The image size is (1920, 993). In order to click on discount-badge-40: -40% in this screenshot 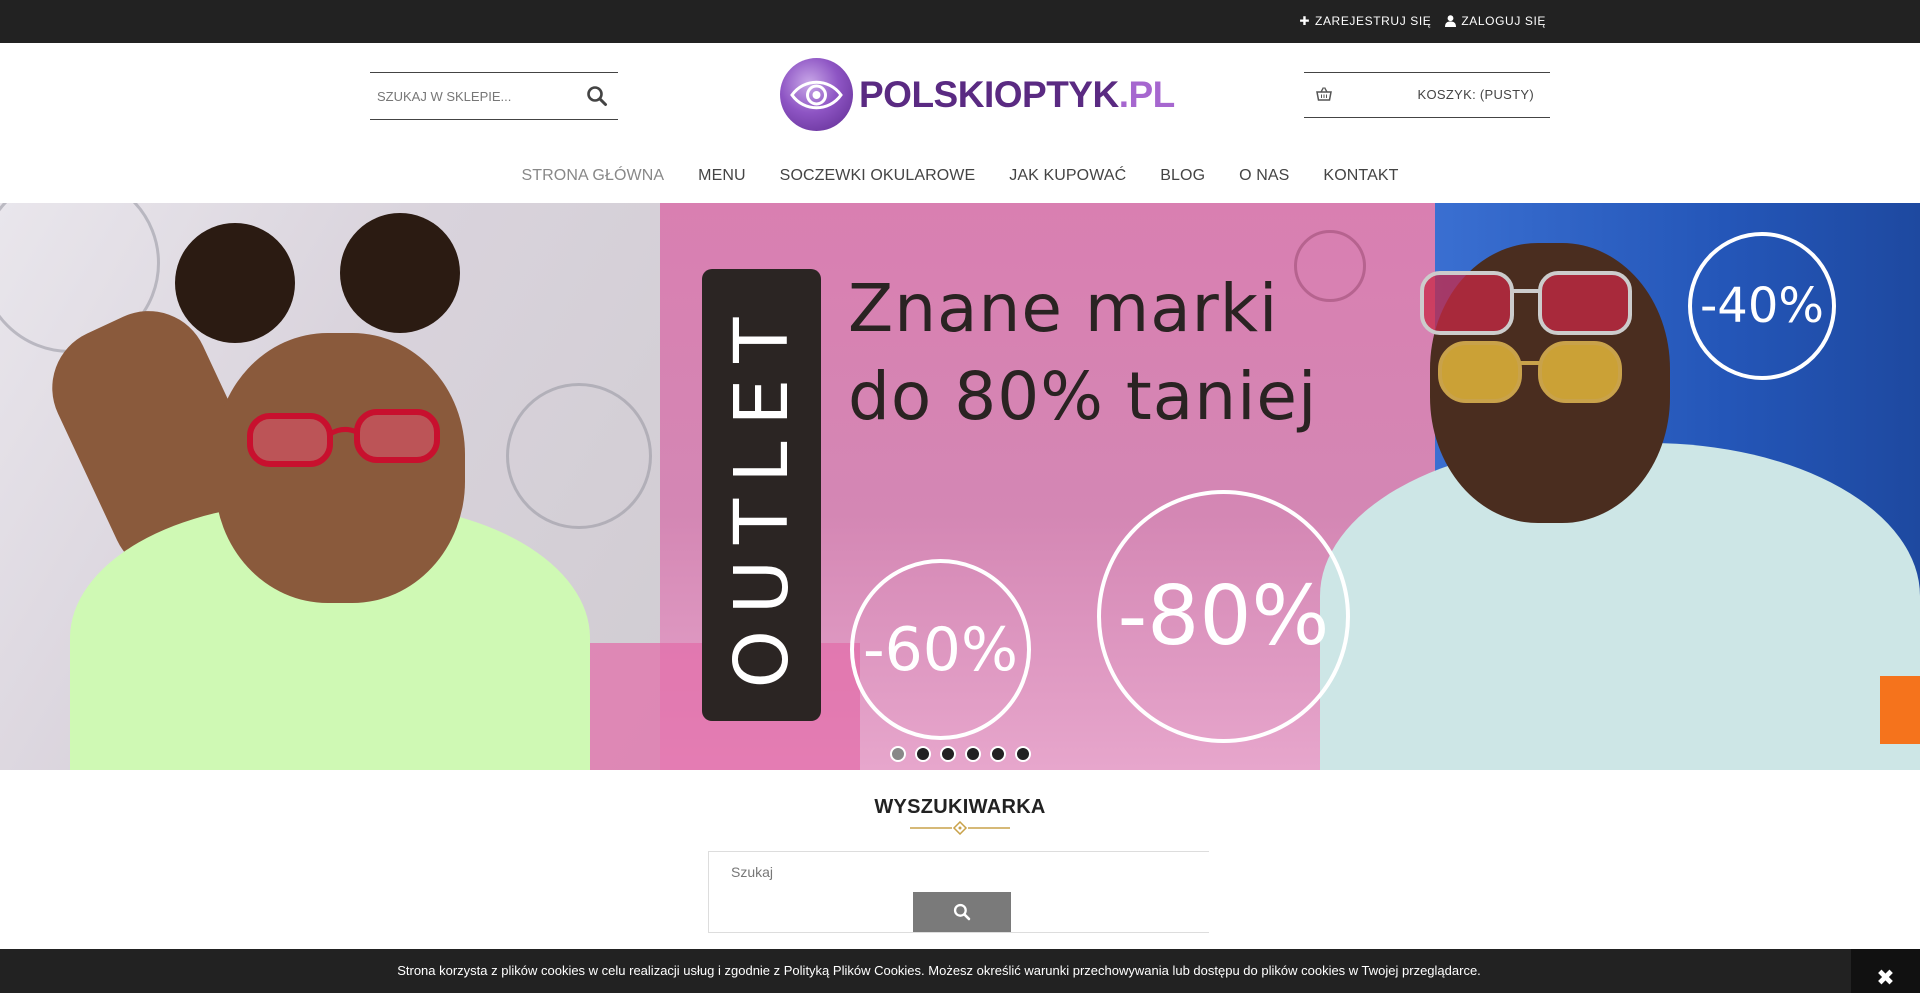, I will do `click(1762, 306)`.